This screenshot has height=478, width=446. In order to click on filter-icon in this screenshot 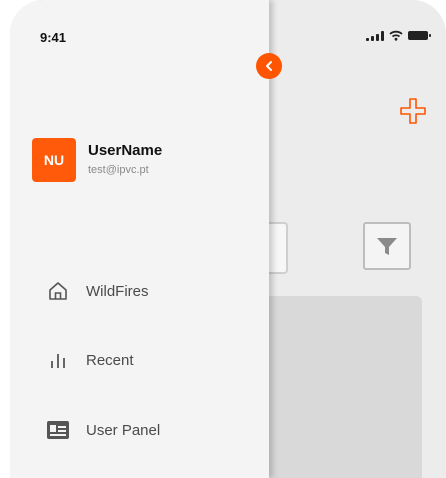, I will do `click(387, 246)`.